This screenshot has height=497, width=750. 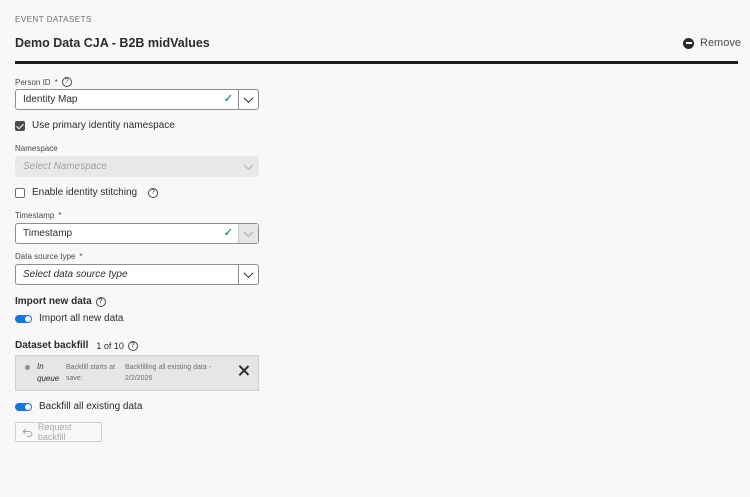 I want to click on person-id-label: Person ID * ?, so click(x=43, y=82).